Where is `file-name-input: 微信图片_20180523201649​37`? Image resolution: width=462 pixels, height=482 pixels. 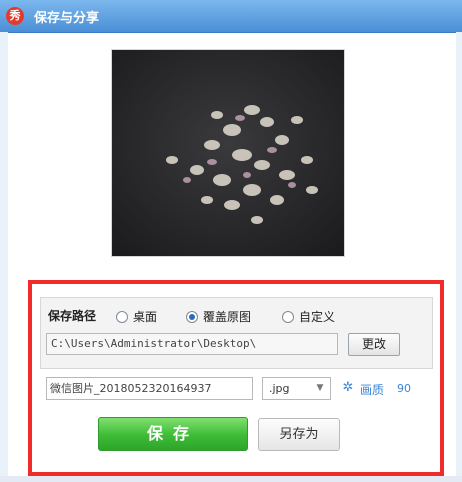
file-name-input: 微信图片_20180523201649​37 is located at coordinates (149, 388).